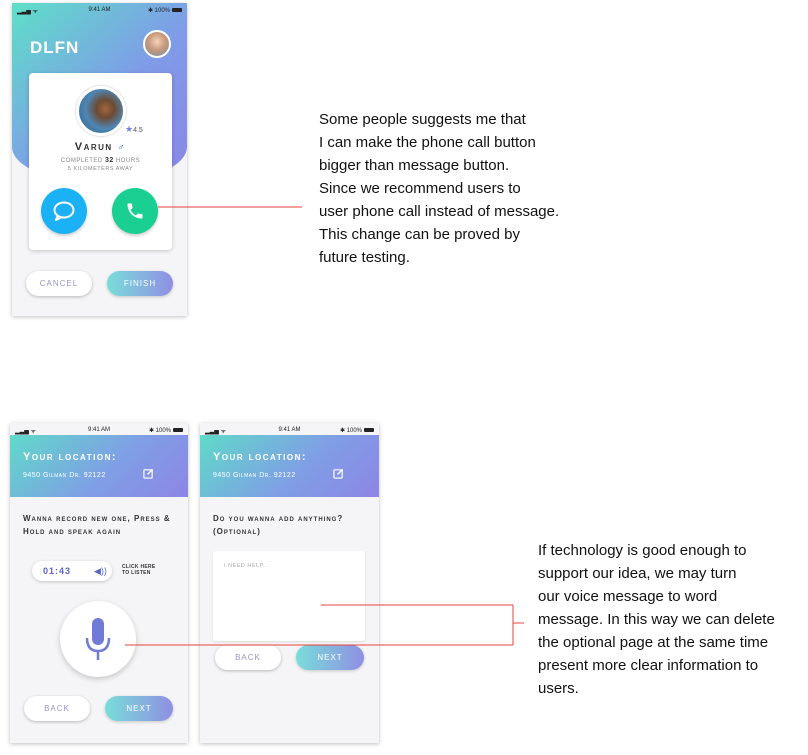 This screenshot has height=755, width=808. I want to click on note-line: the optional page at the same time, so click(653, 642).